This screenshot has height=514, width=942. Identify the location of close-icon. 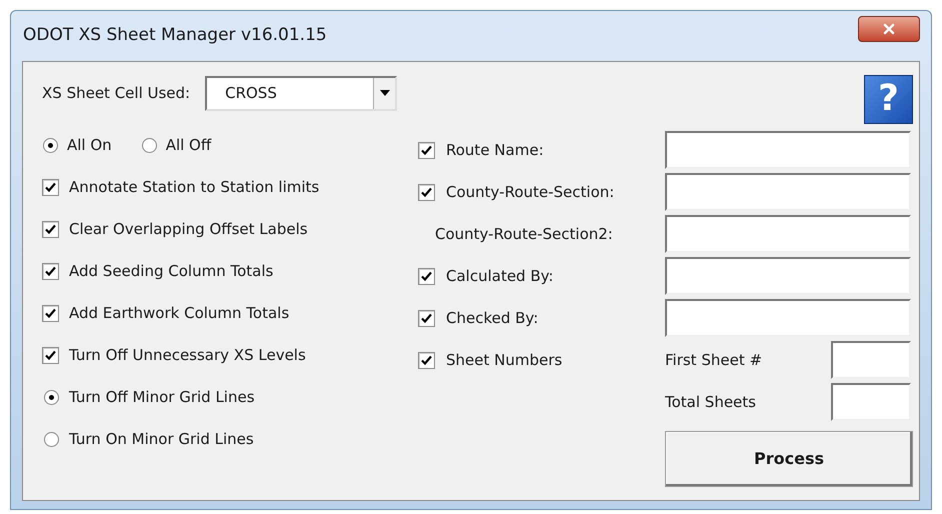
(889, 29).